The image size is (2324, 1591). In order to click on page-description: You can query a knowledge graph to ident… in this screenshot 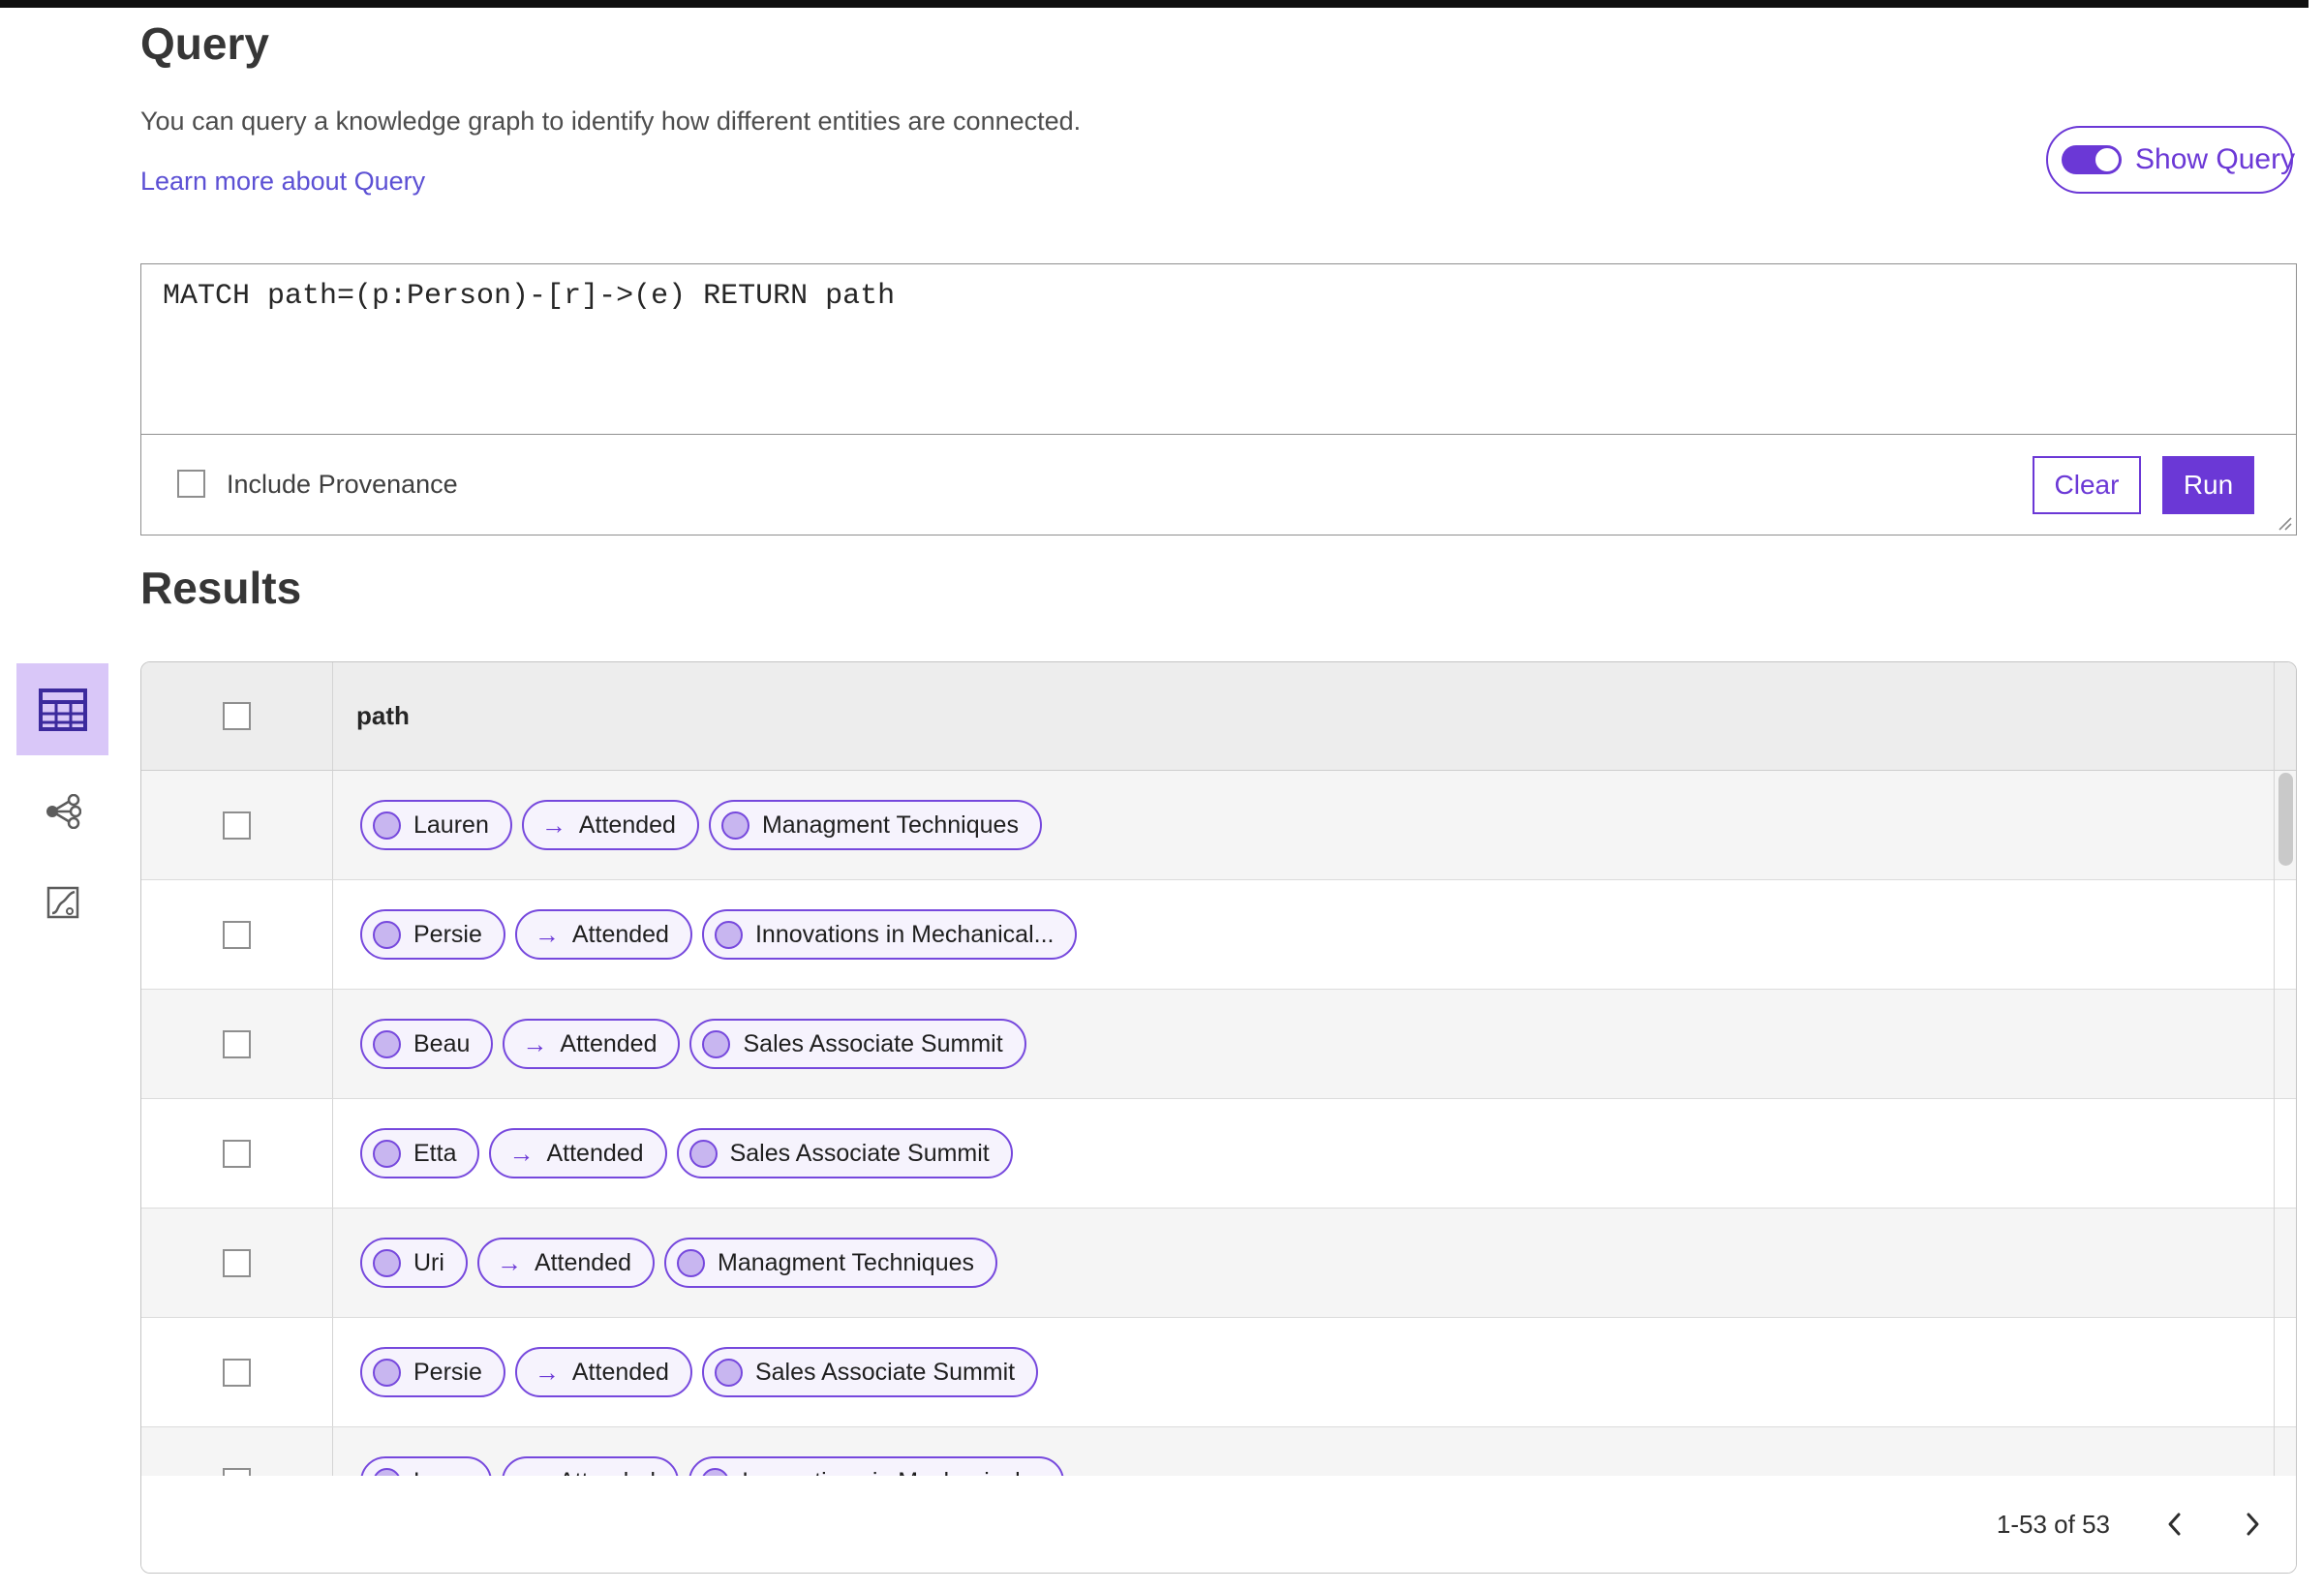, I will do `click(611, 121)`.